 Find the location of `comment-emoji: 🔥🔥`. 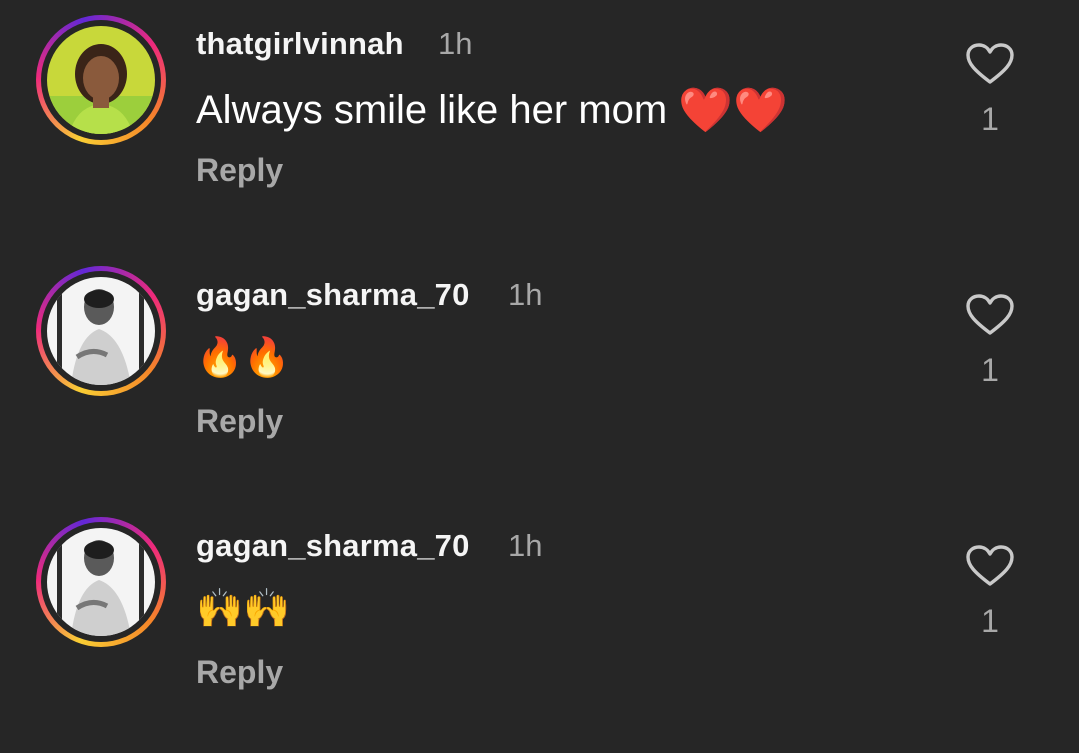

comment-emoji: 🔥🔥 is located at coordinates (243, 357).